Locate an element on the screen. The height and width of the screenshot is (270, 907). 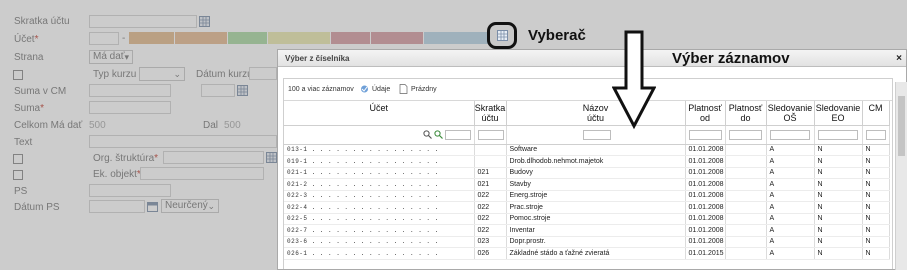
search-icon is located at coordinates (427, 134).